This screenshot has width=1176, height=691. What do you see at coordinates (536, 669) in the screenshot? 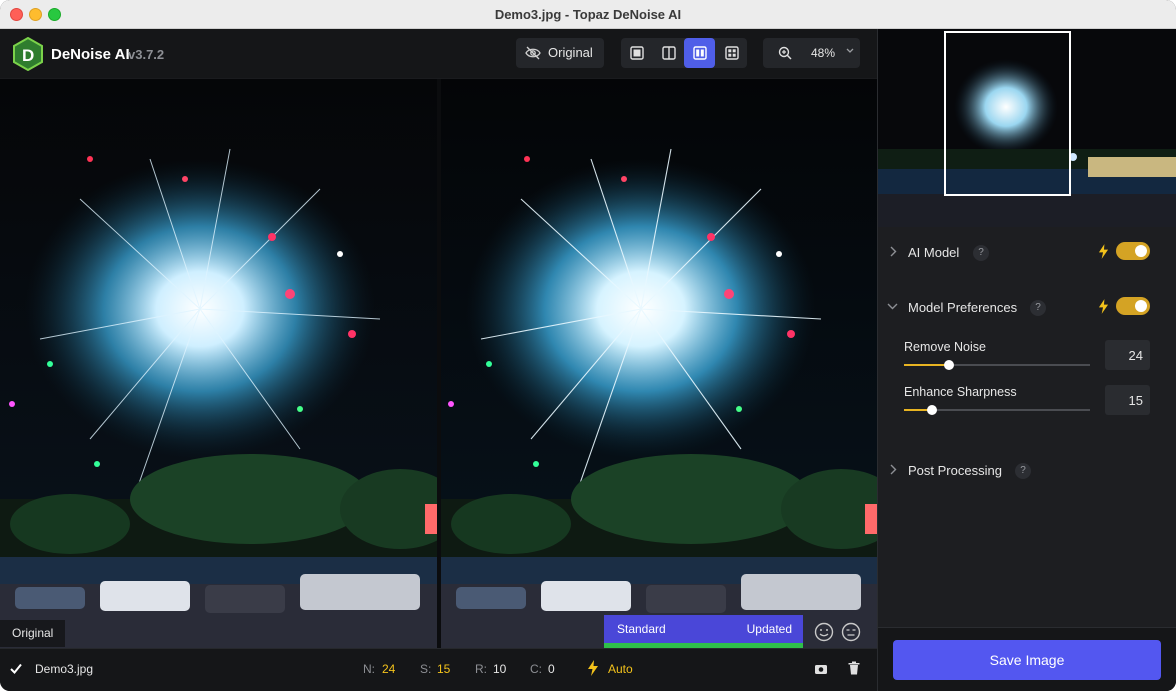
I see `color-label: C:` at bounding box center [536, 669].